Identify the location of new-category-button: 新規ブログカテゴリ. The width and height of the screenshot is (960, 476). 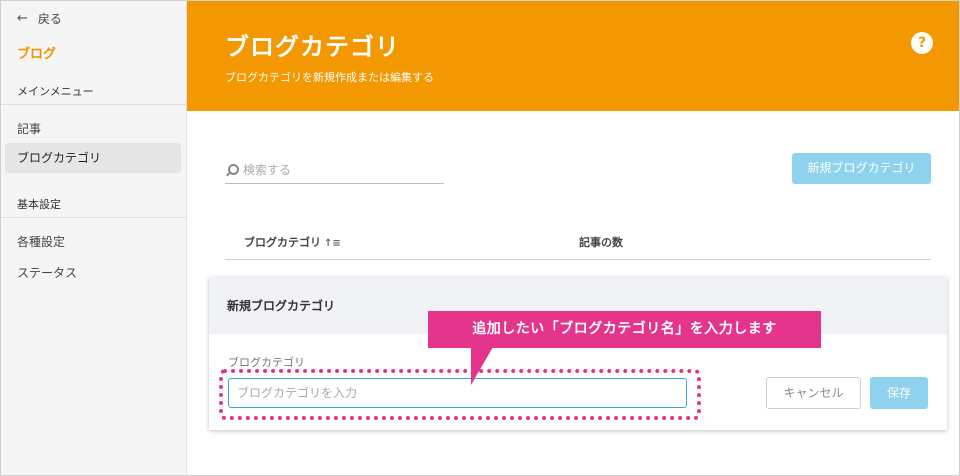
(861, 168).